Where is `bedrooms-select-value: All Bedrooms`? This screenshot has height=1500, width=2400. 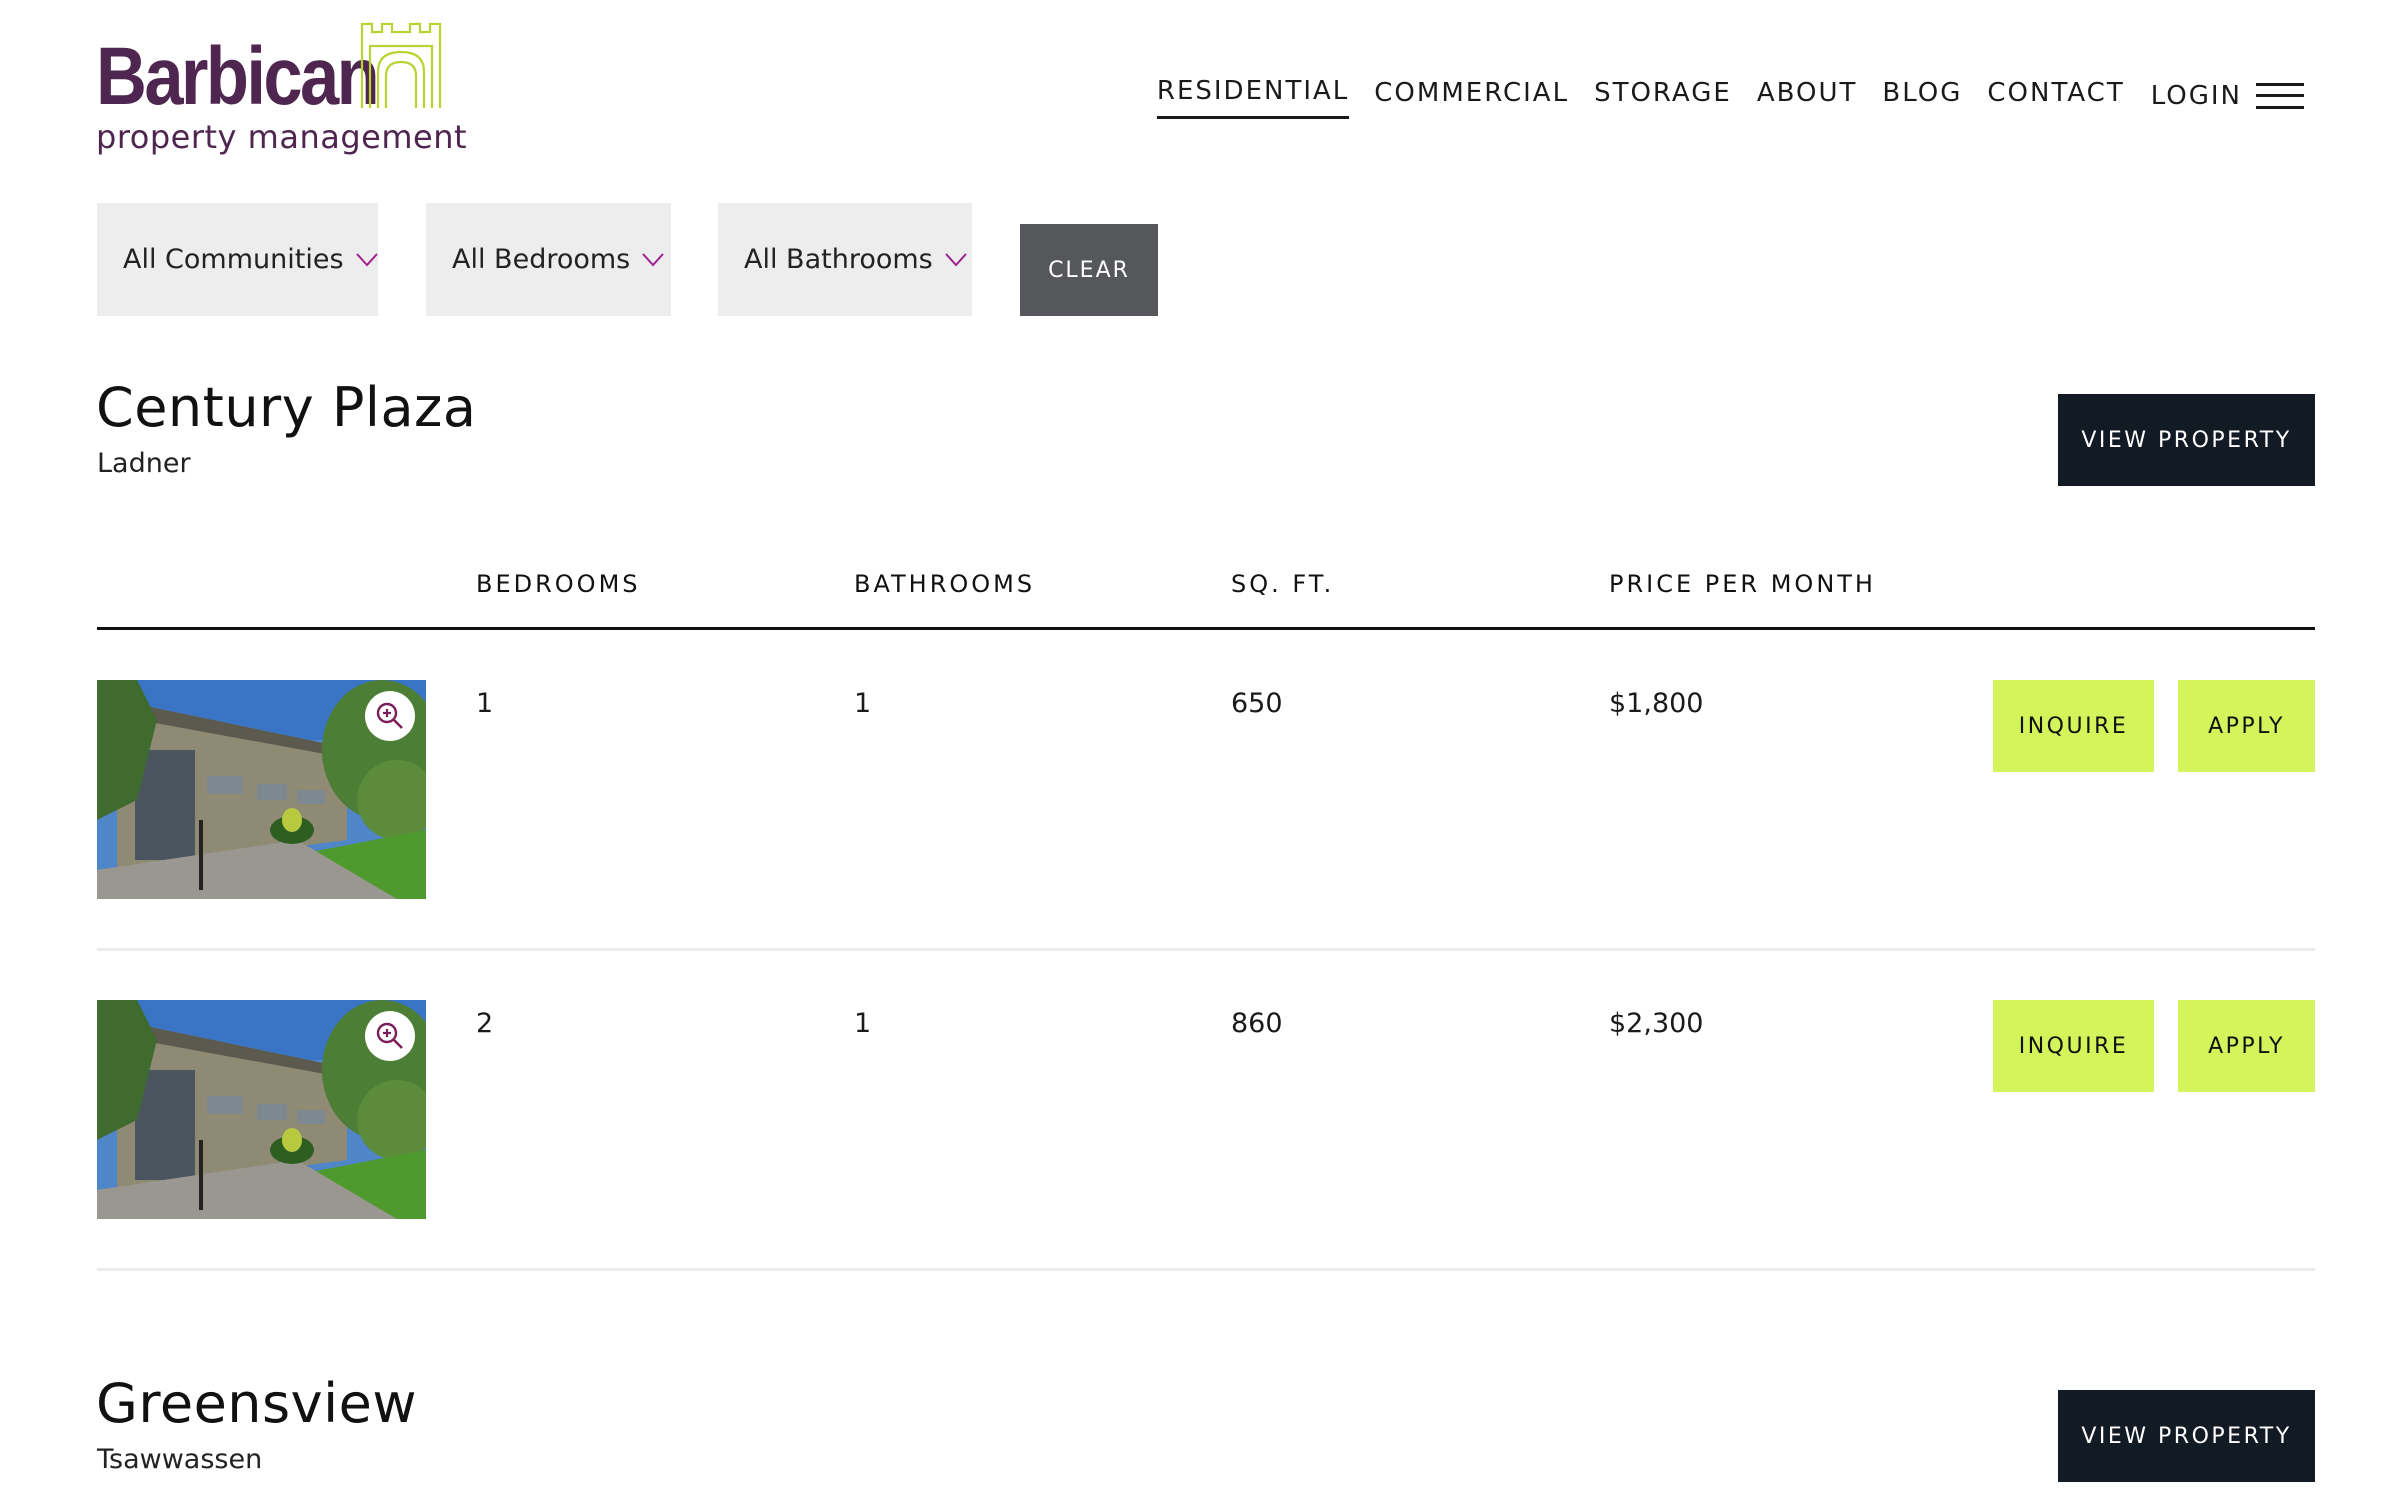 bedrooms-select-value: All Bedrooms is located at coordinates (541, 259).